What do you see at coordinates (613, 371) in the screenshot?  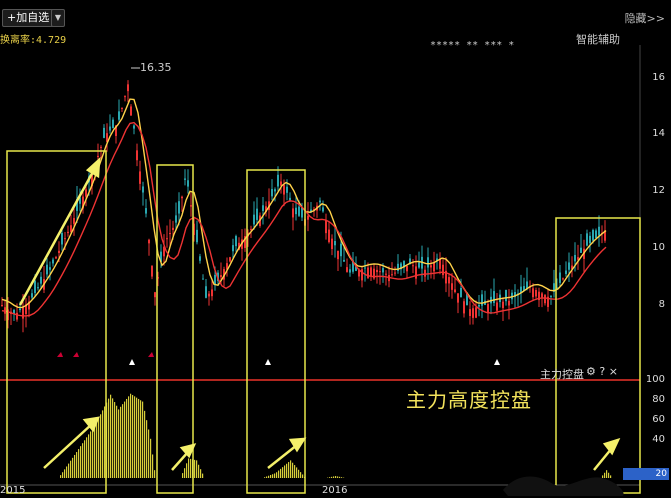 I see `close-icon: ×` at bounding box center [613, 371].